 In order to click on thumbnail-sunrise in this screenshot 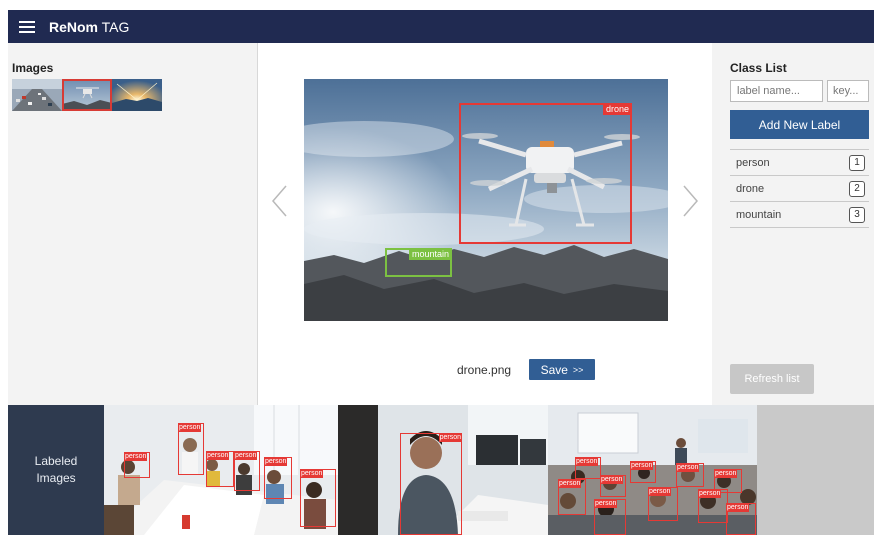, I will do `click(137, 95)`.